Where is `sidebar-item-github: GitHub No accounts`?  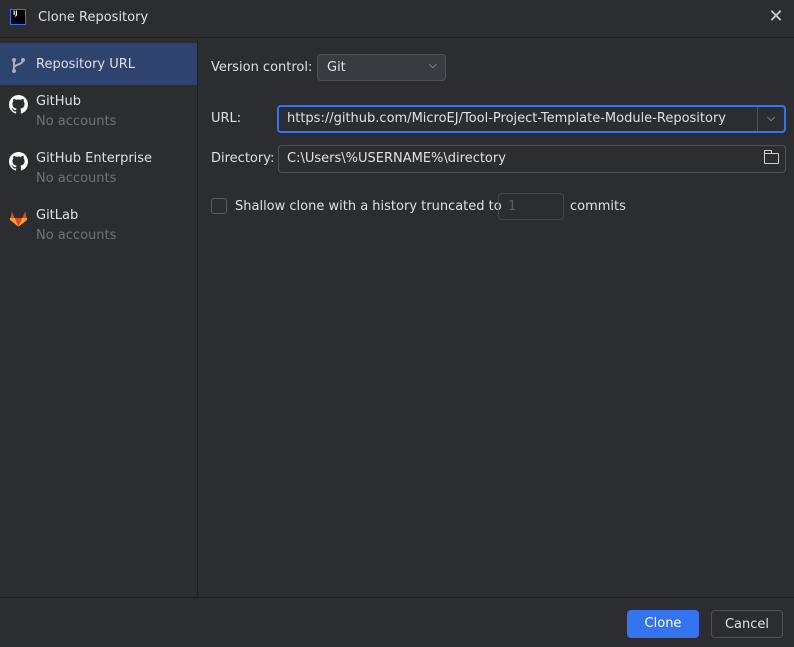 sidebar-item-github: GitHub No accounts is located at coordinates (98, 113).